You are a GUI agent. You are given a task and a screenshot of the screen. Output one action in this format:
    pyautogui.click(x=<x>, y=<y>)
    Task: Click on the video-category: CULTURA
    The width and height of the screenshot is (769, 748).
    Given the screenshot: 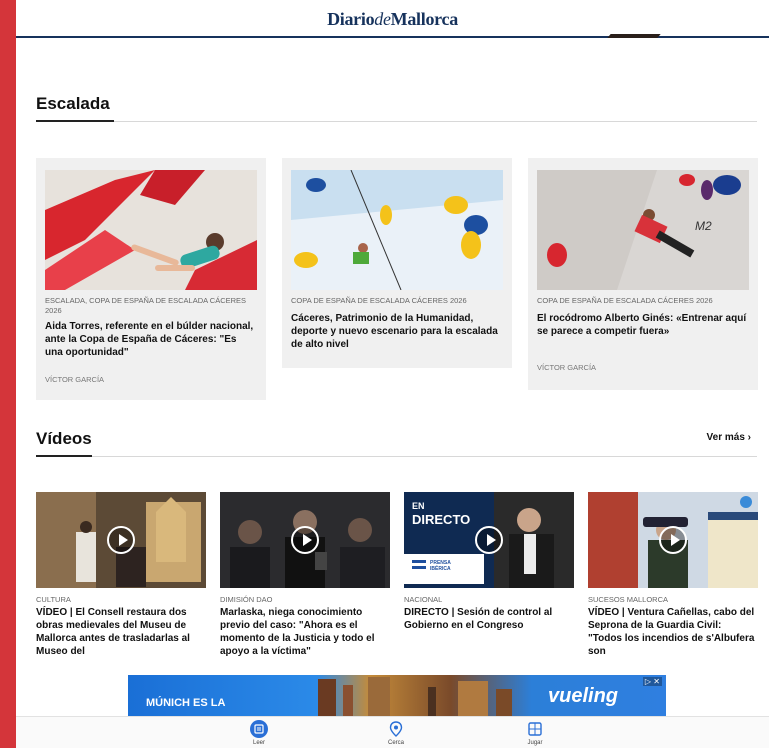 What is the action you would take?
    pyautogui.click(x=53, y=599)
    